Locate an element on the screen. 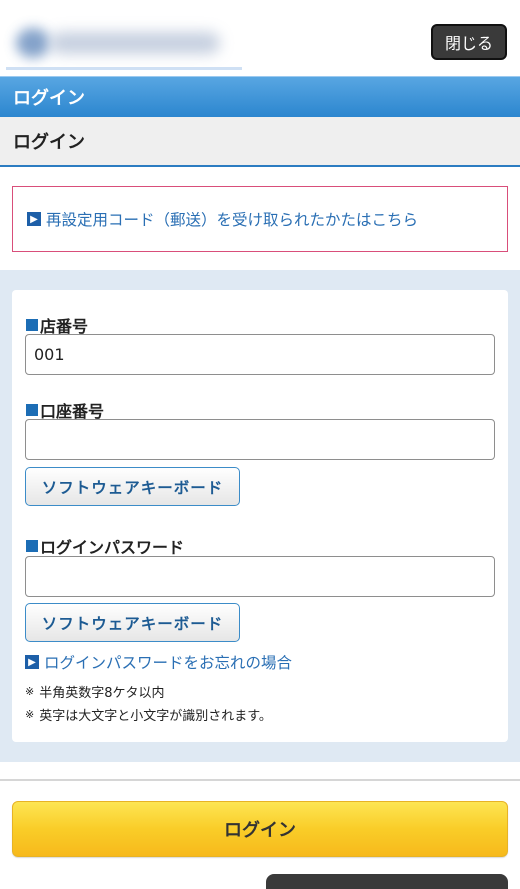 This screenshot has height=889, width=520. note-item: ※ 半角英数字8ケタ以内 is located at coordinates (95, 691).